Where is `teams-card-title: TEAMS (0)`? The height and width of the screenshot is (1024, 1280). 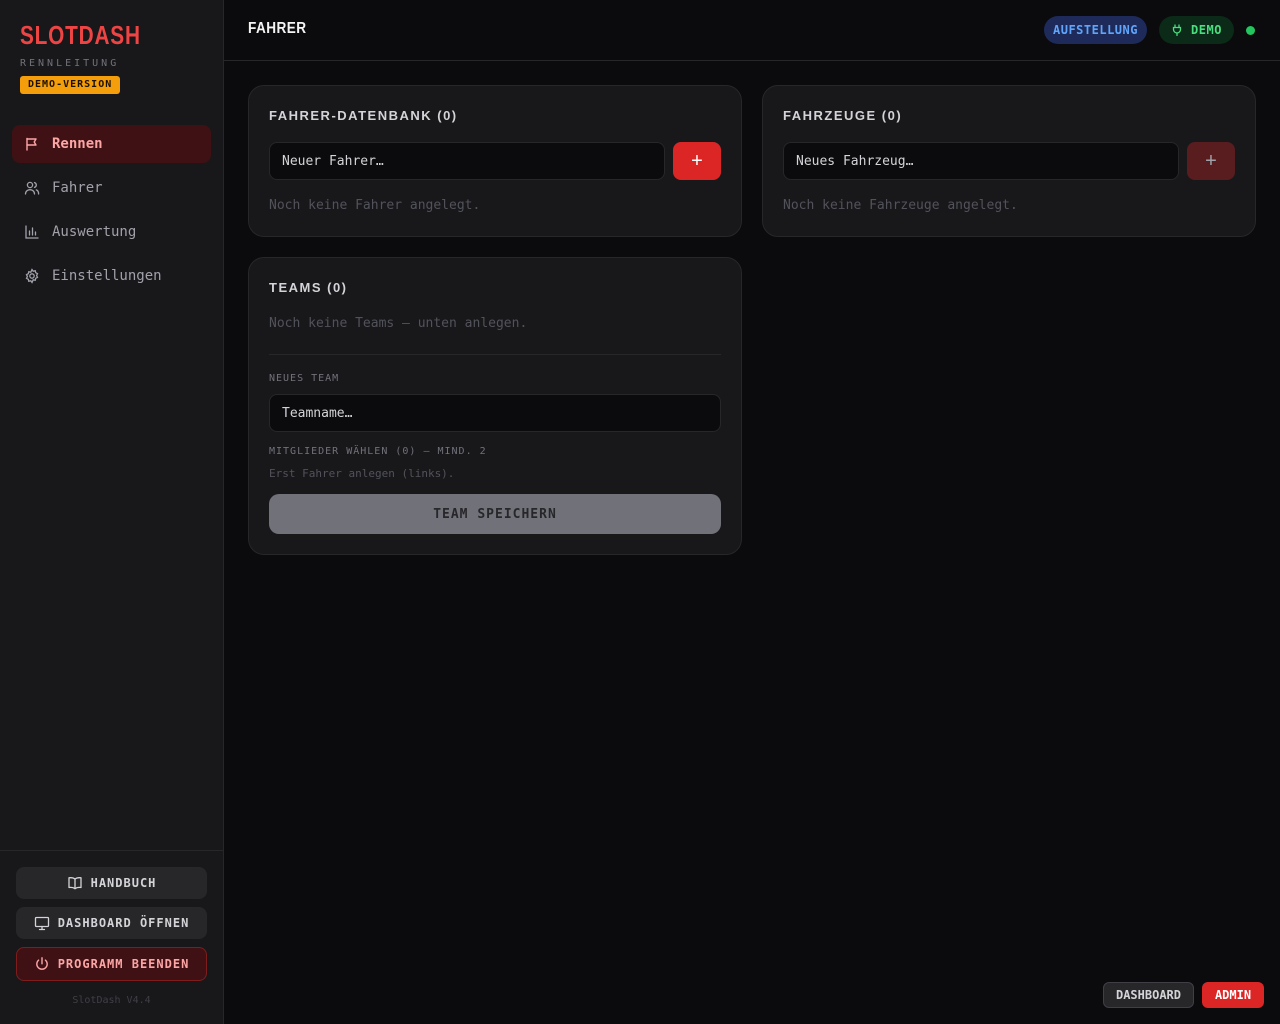 teams-card-title: TEAMS (0) is located at coordinates (308, 287).